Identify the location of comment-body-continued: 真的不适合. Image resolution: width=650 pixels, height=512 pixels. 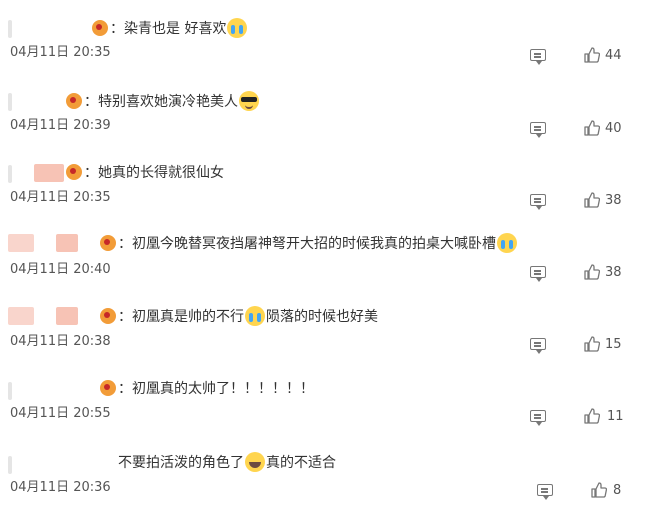
(301, 463).